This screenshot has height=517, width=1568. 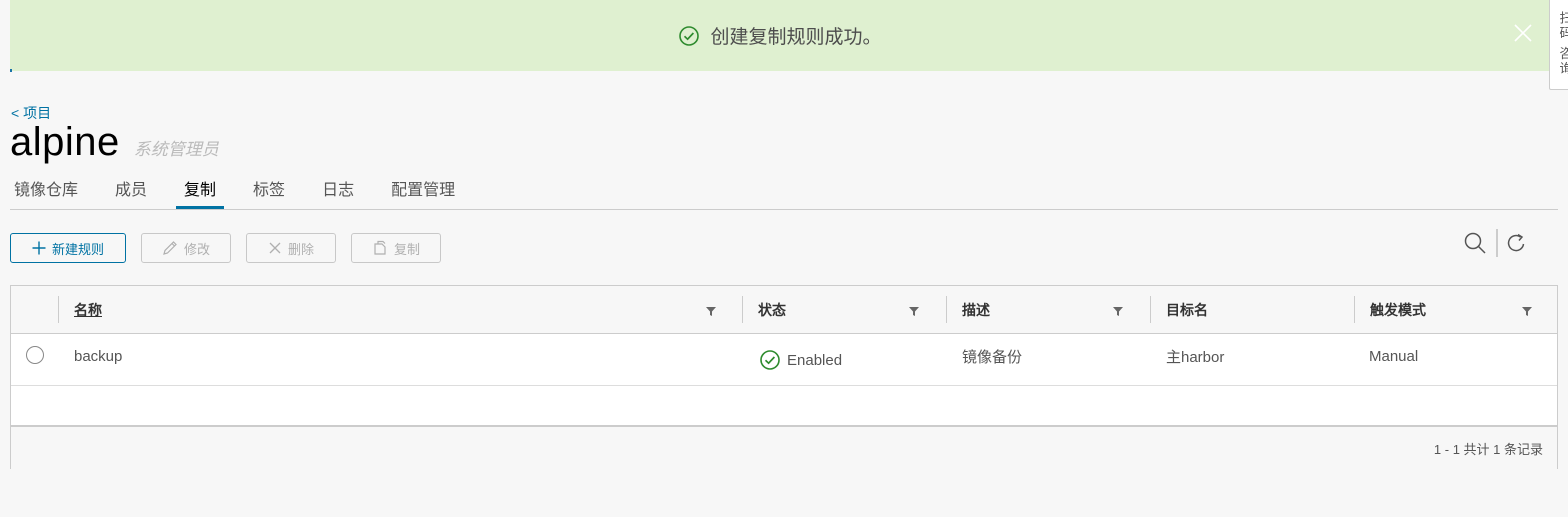 I want to click on success-banner: 创建复制规则成功。, so click(x=780, y=35).